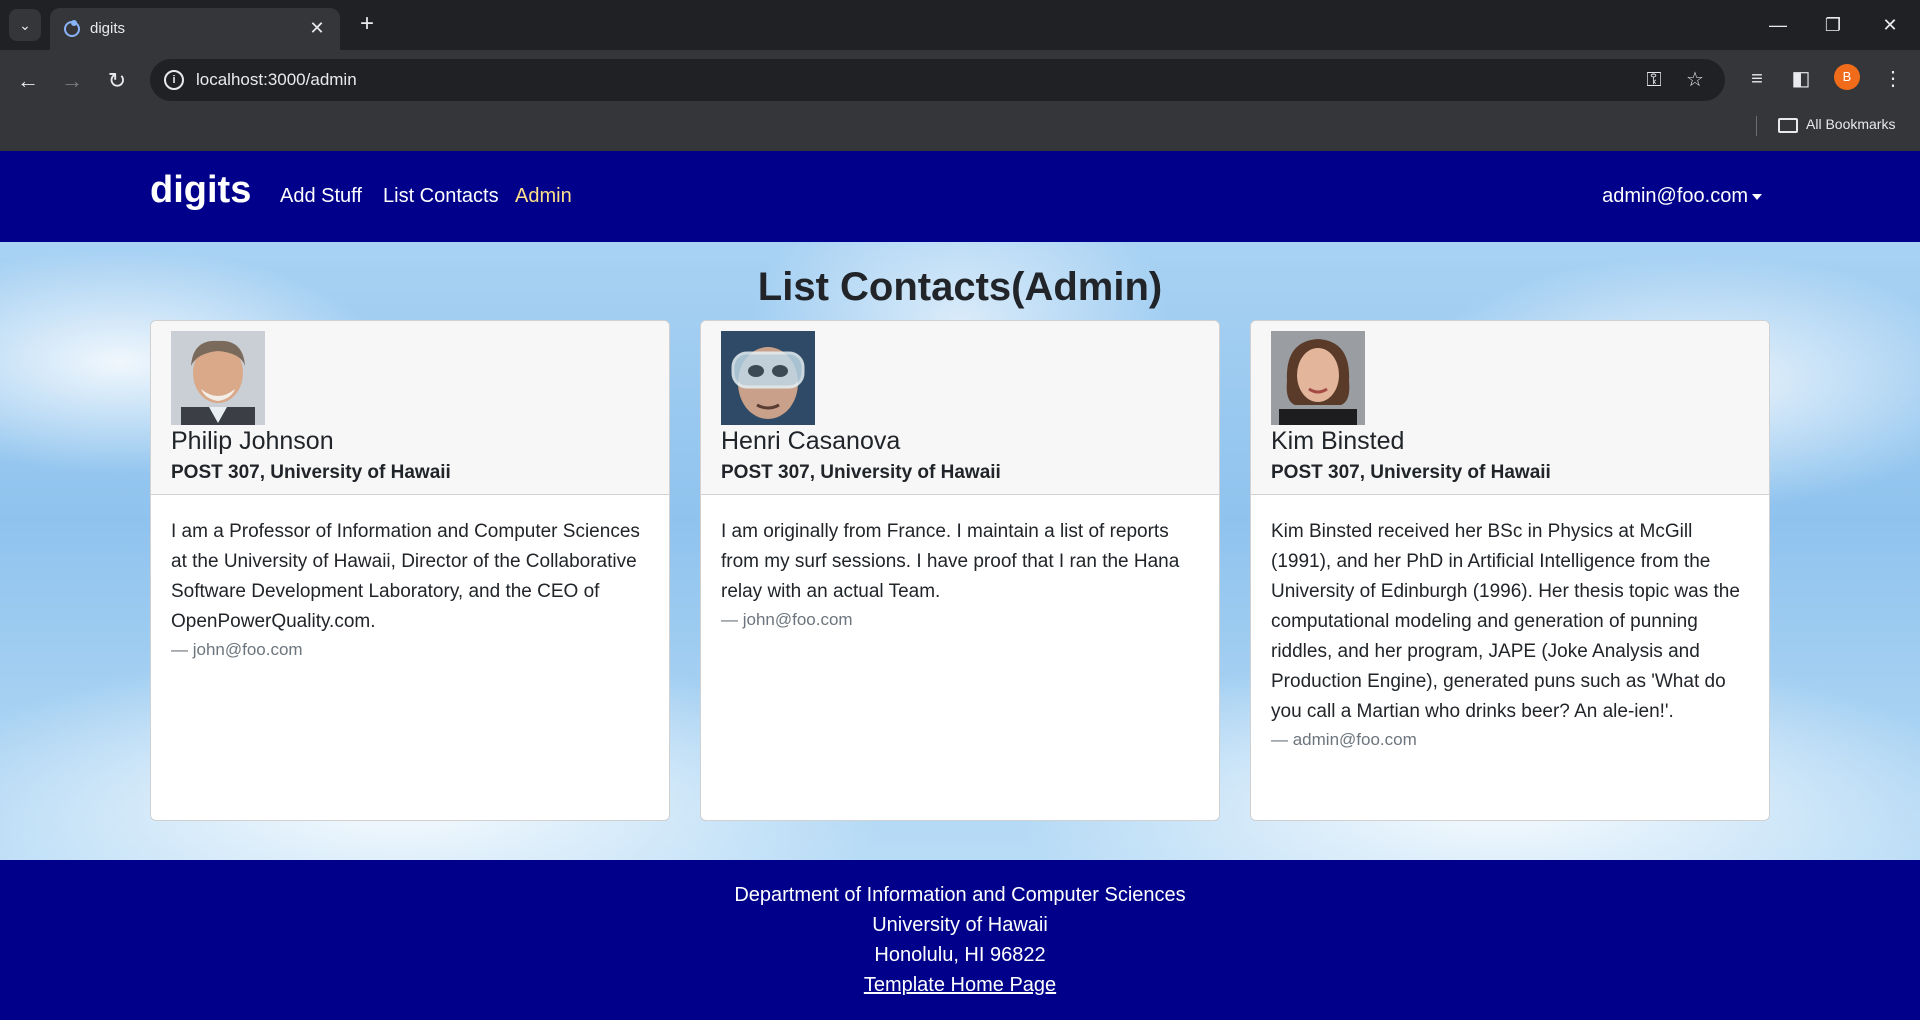 The height and width of the screenshot is (1020, 1920). Describe the element at coordinates (321, 196) in the screenshot. I see `nav-add-stuff: Add Stuff` at that location.